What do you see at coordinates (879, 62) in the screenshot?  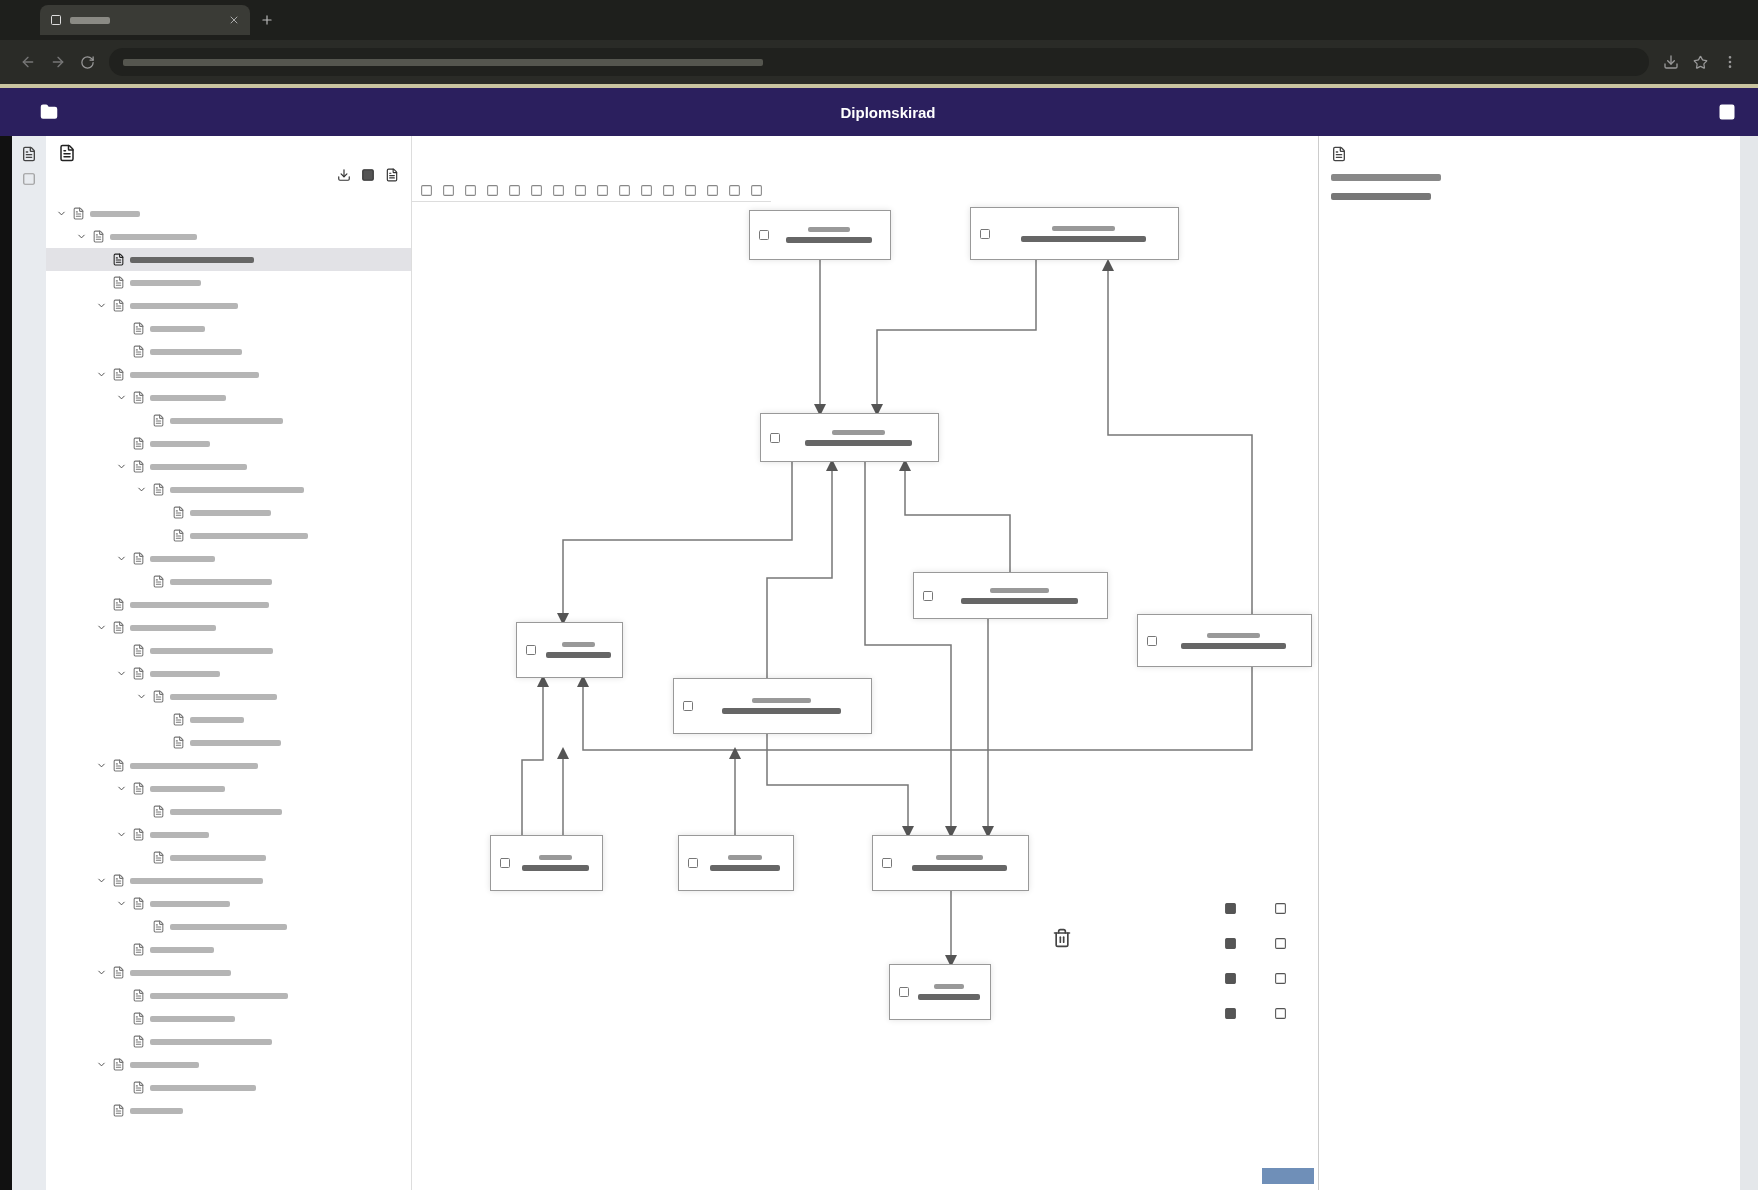 I see `address-field` at bounding box center [879, 62].